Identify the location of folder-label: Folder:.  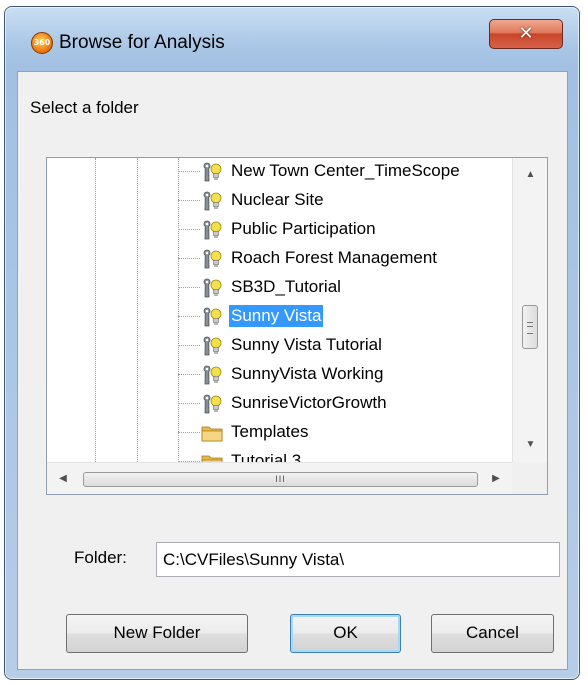
(100, 557).